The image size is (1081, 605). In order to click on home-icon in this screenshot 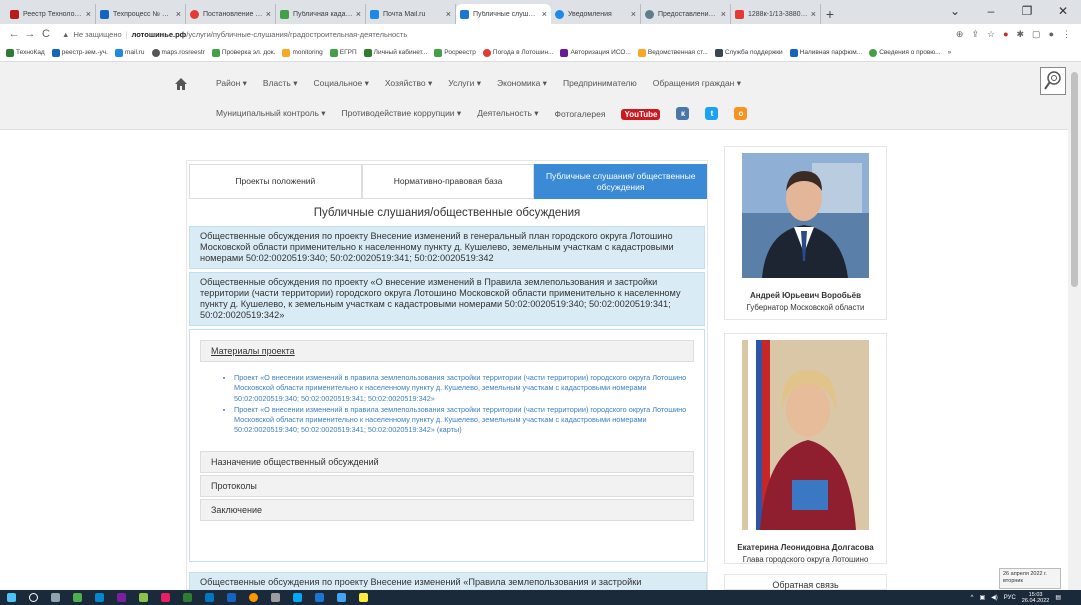, I will do `click(181, 84)`.